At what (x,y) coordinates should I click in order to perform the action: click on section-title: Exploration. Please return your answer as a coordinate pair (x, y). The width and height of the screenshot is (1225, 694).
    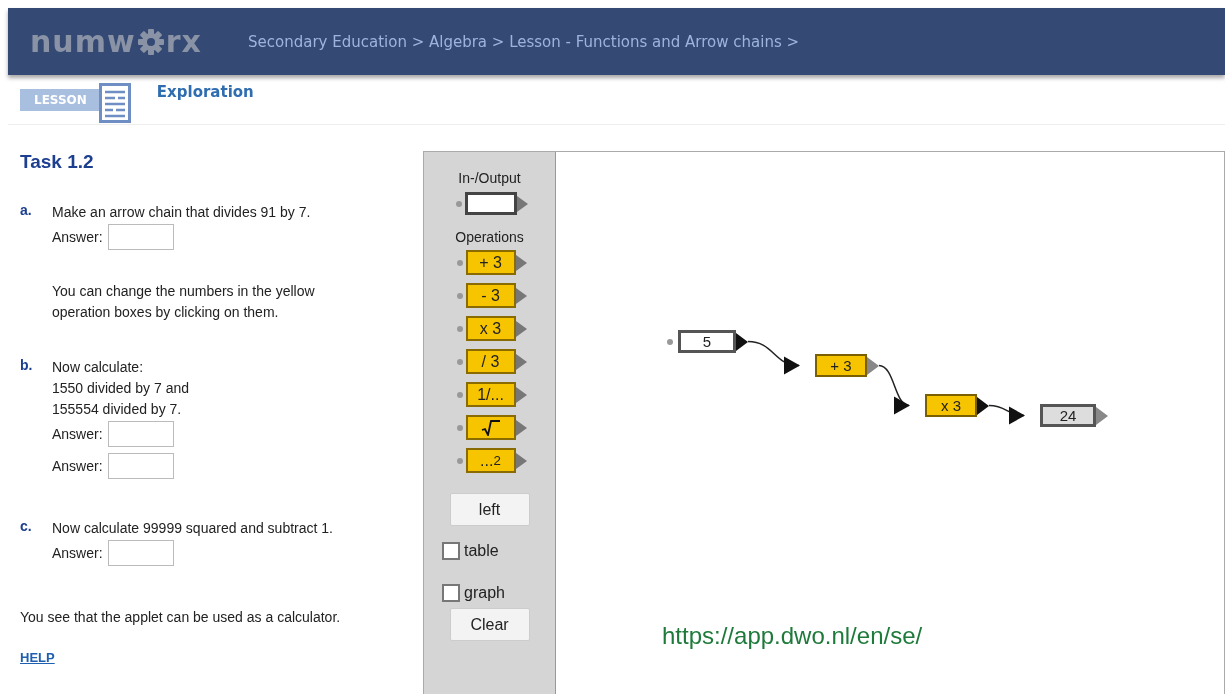
    Looking at the image, I should click on (205, 92).